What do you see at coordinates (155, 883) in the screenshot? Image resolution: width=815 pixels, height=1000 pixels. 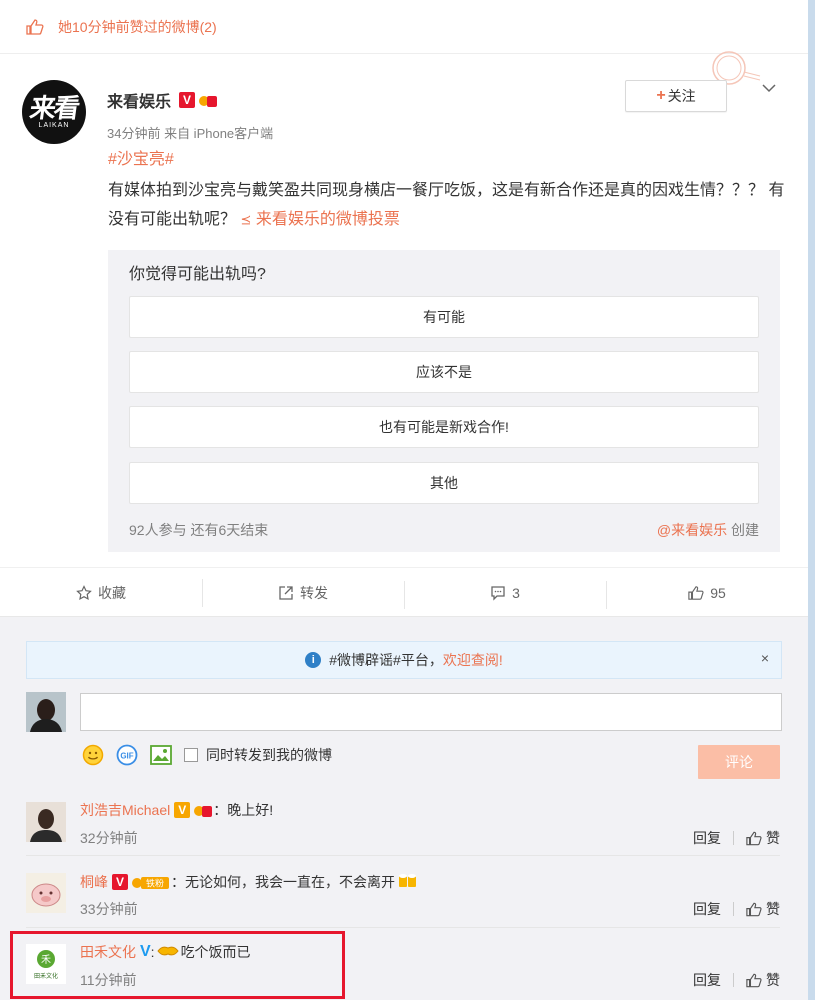 I see `fan-badge-text: 铁粉` at bounding box center [155, 883].